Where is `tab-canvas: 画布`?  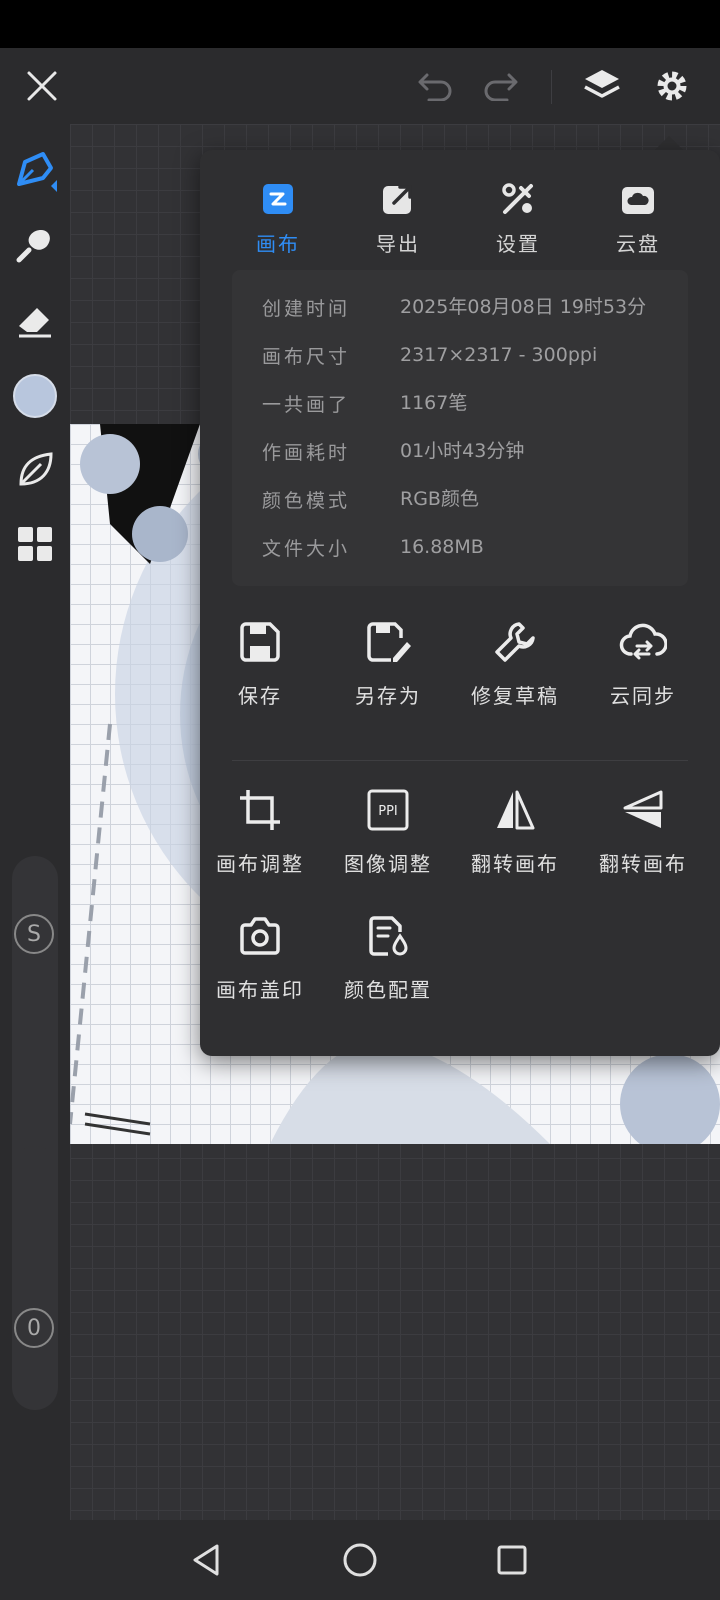
tab-canvas: 画布 is located at coordinates (278, 218).